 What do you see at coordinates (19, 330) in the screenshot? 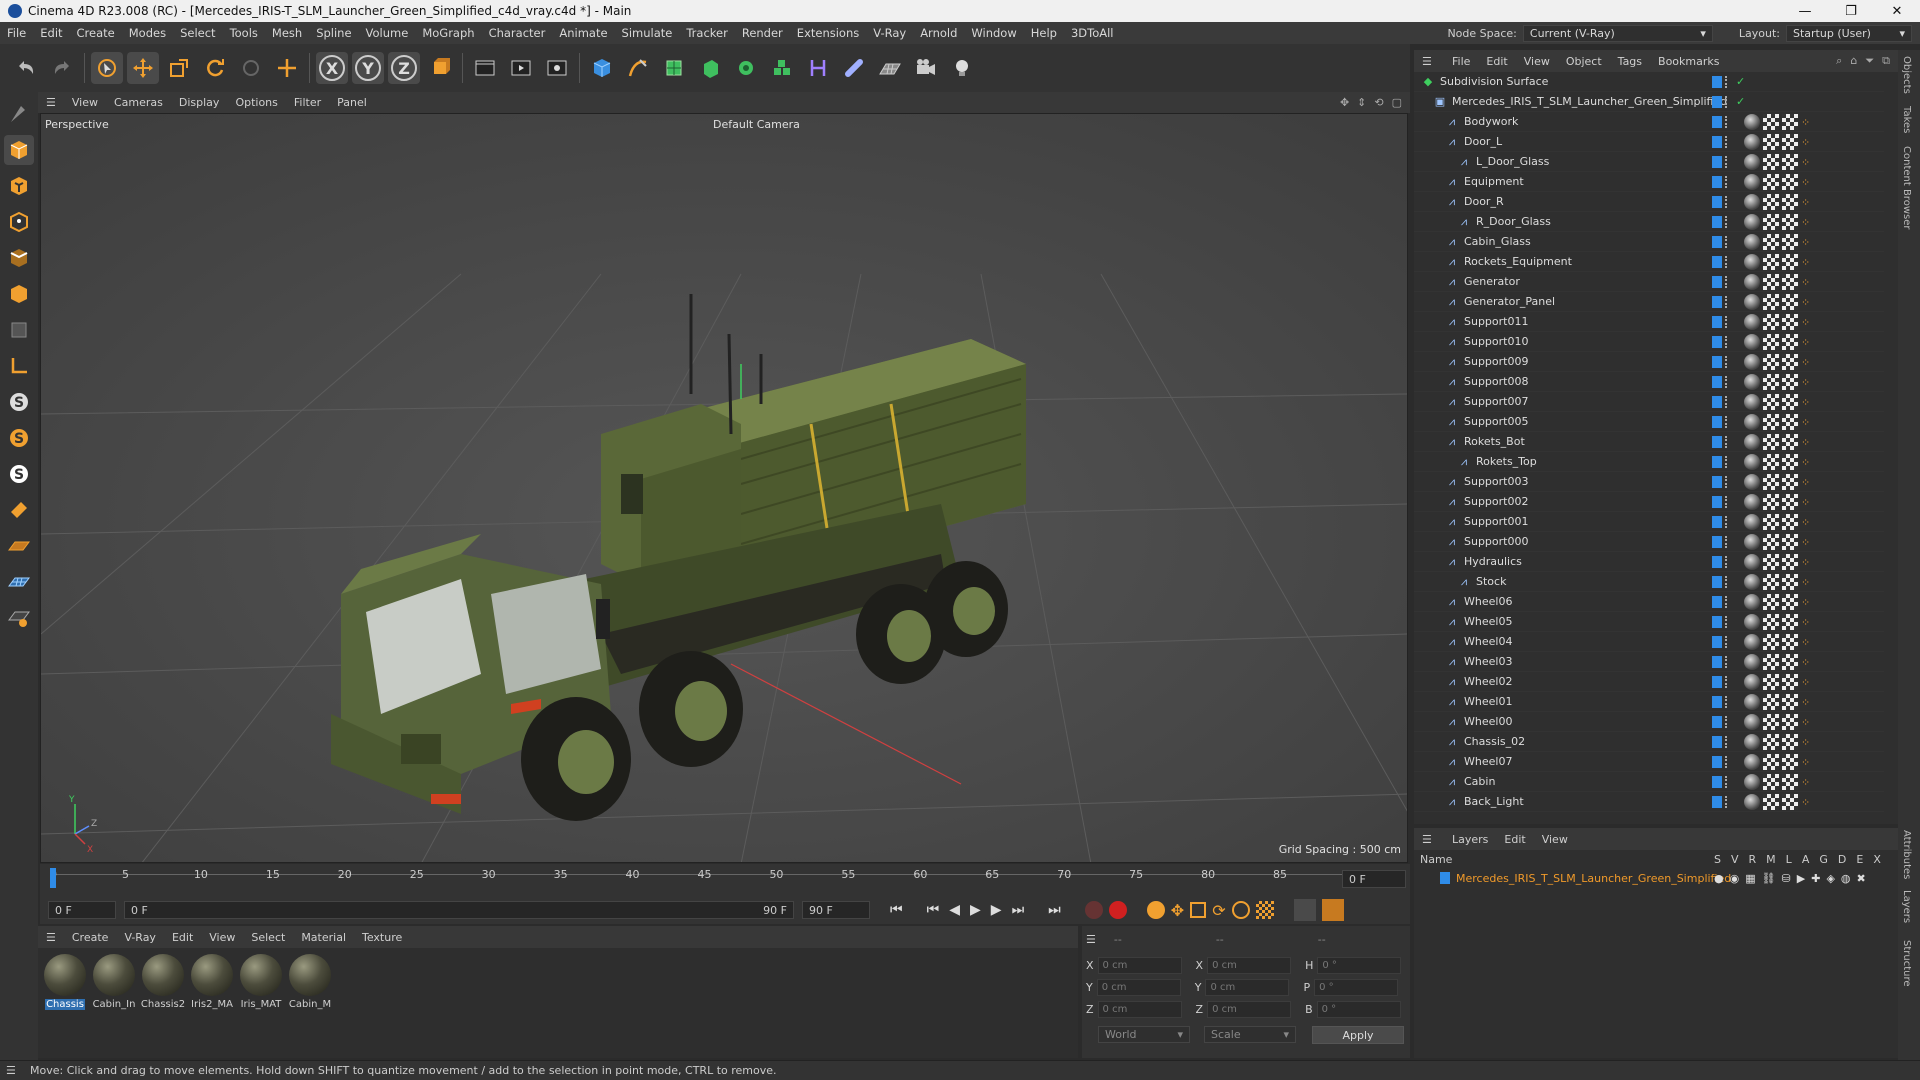
I see `uv-mode-icon` at bounding box center [19, 330].